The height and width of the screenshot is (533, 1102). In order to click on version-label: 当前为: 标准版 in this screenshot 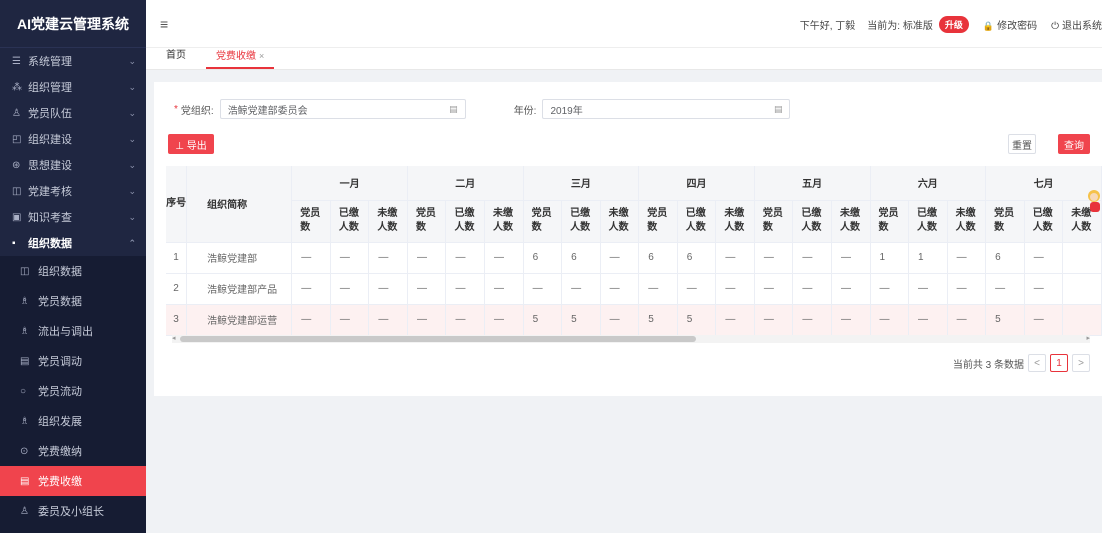, I will do `click(900, 26)`.